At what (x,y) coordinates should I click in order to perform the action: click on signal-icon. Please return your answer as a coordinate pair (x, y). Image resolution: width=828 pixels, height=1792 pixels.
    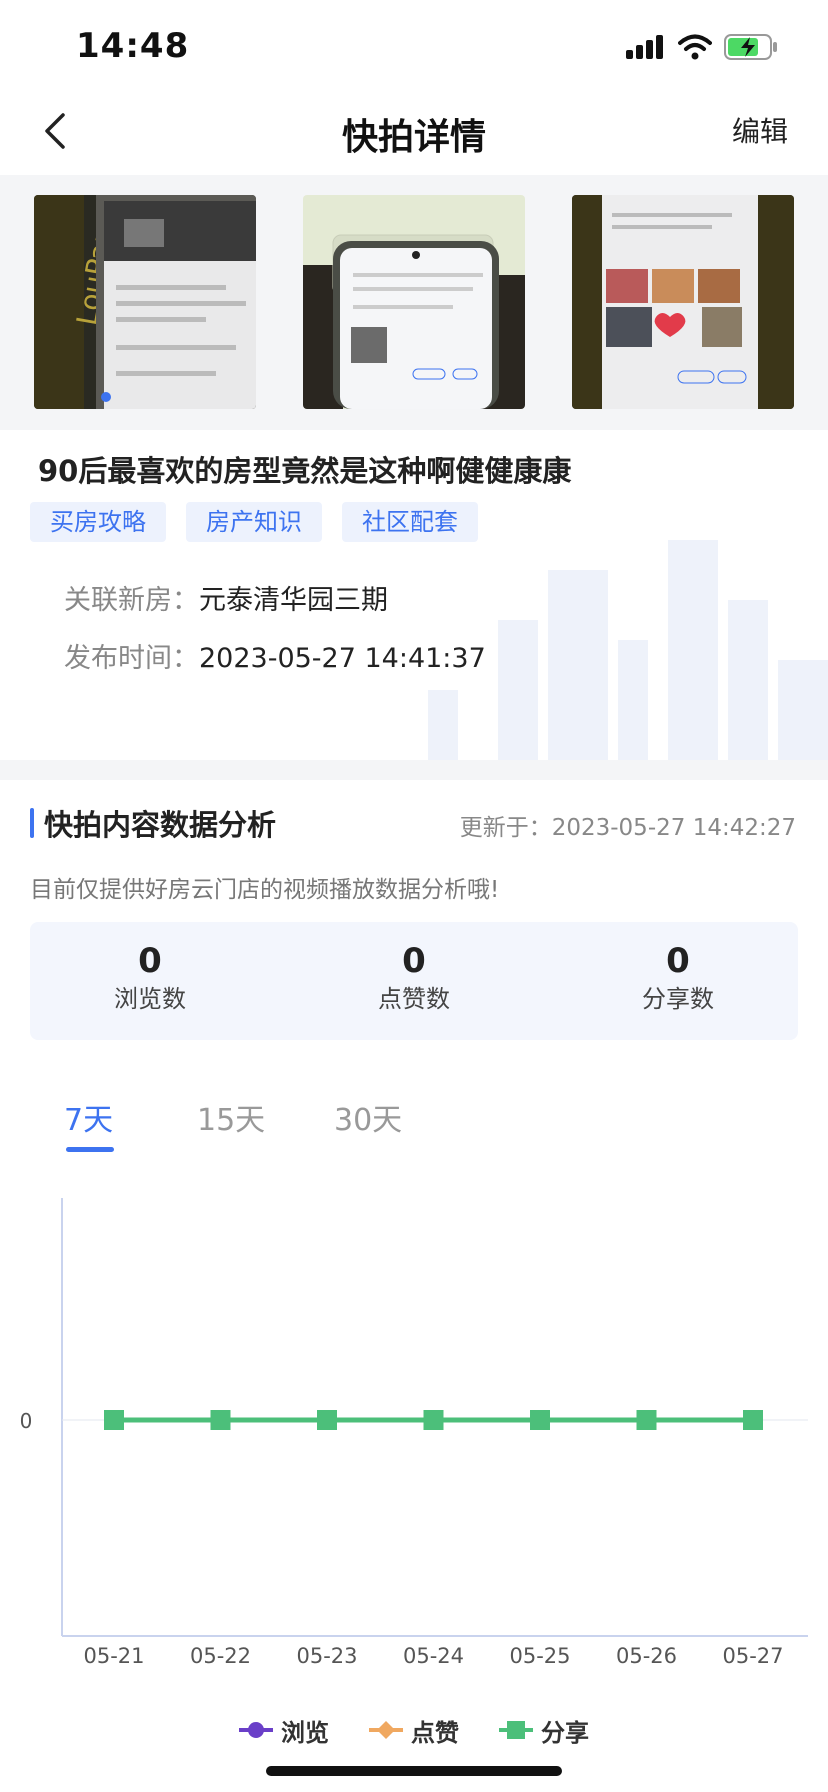
    Looking at the image, I should click on (644, 47).